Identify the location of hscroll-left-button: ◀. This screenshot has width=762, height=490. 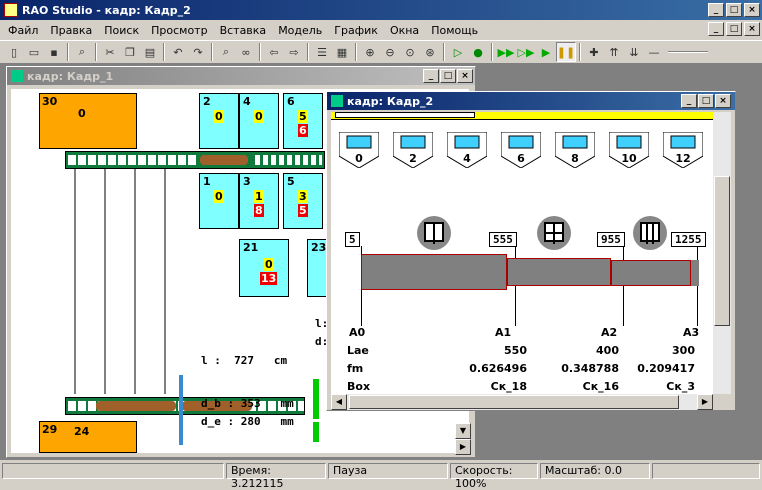
(339, 402).